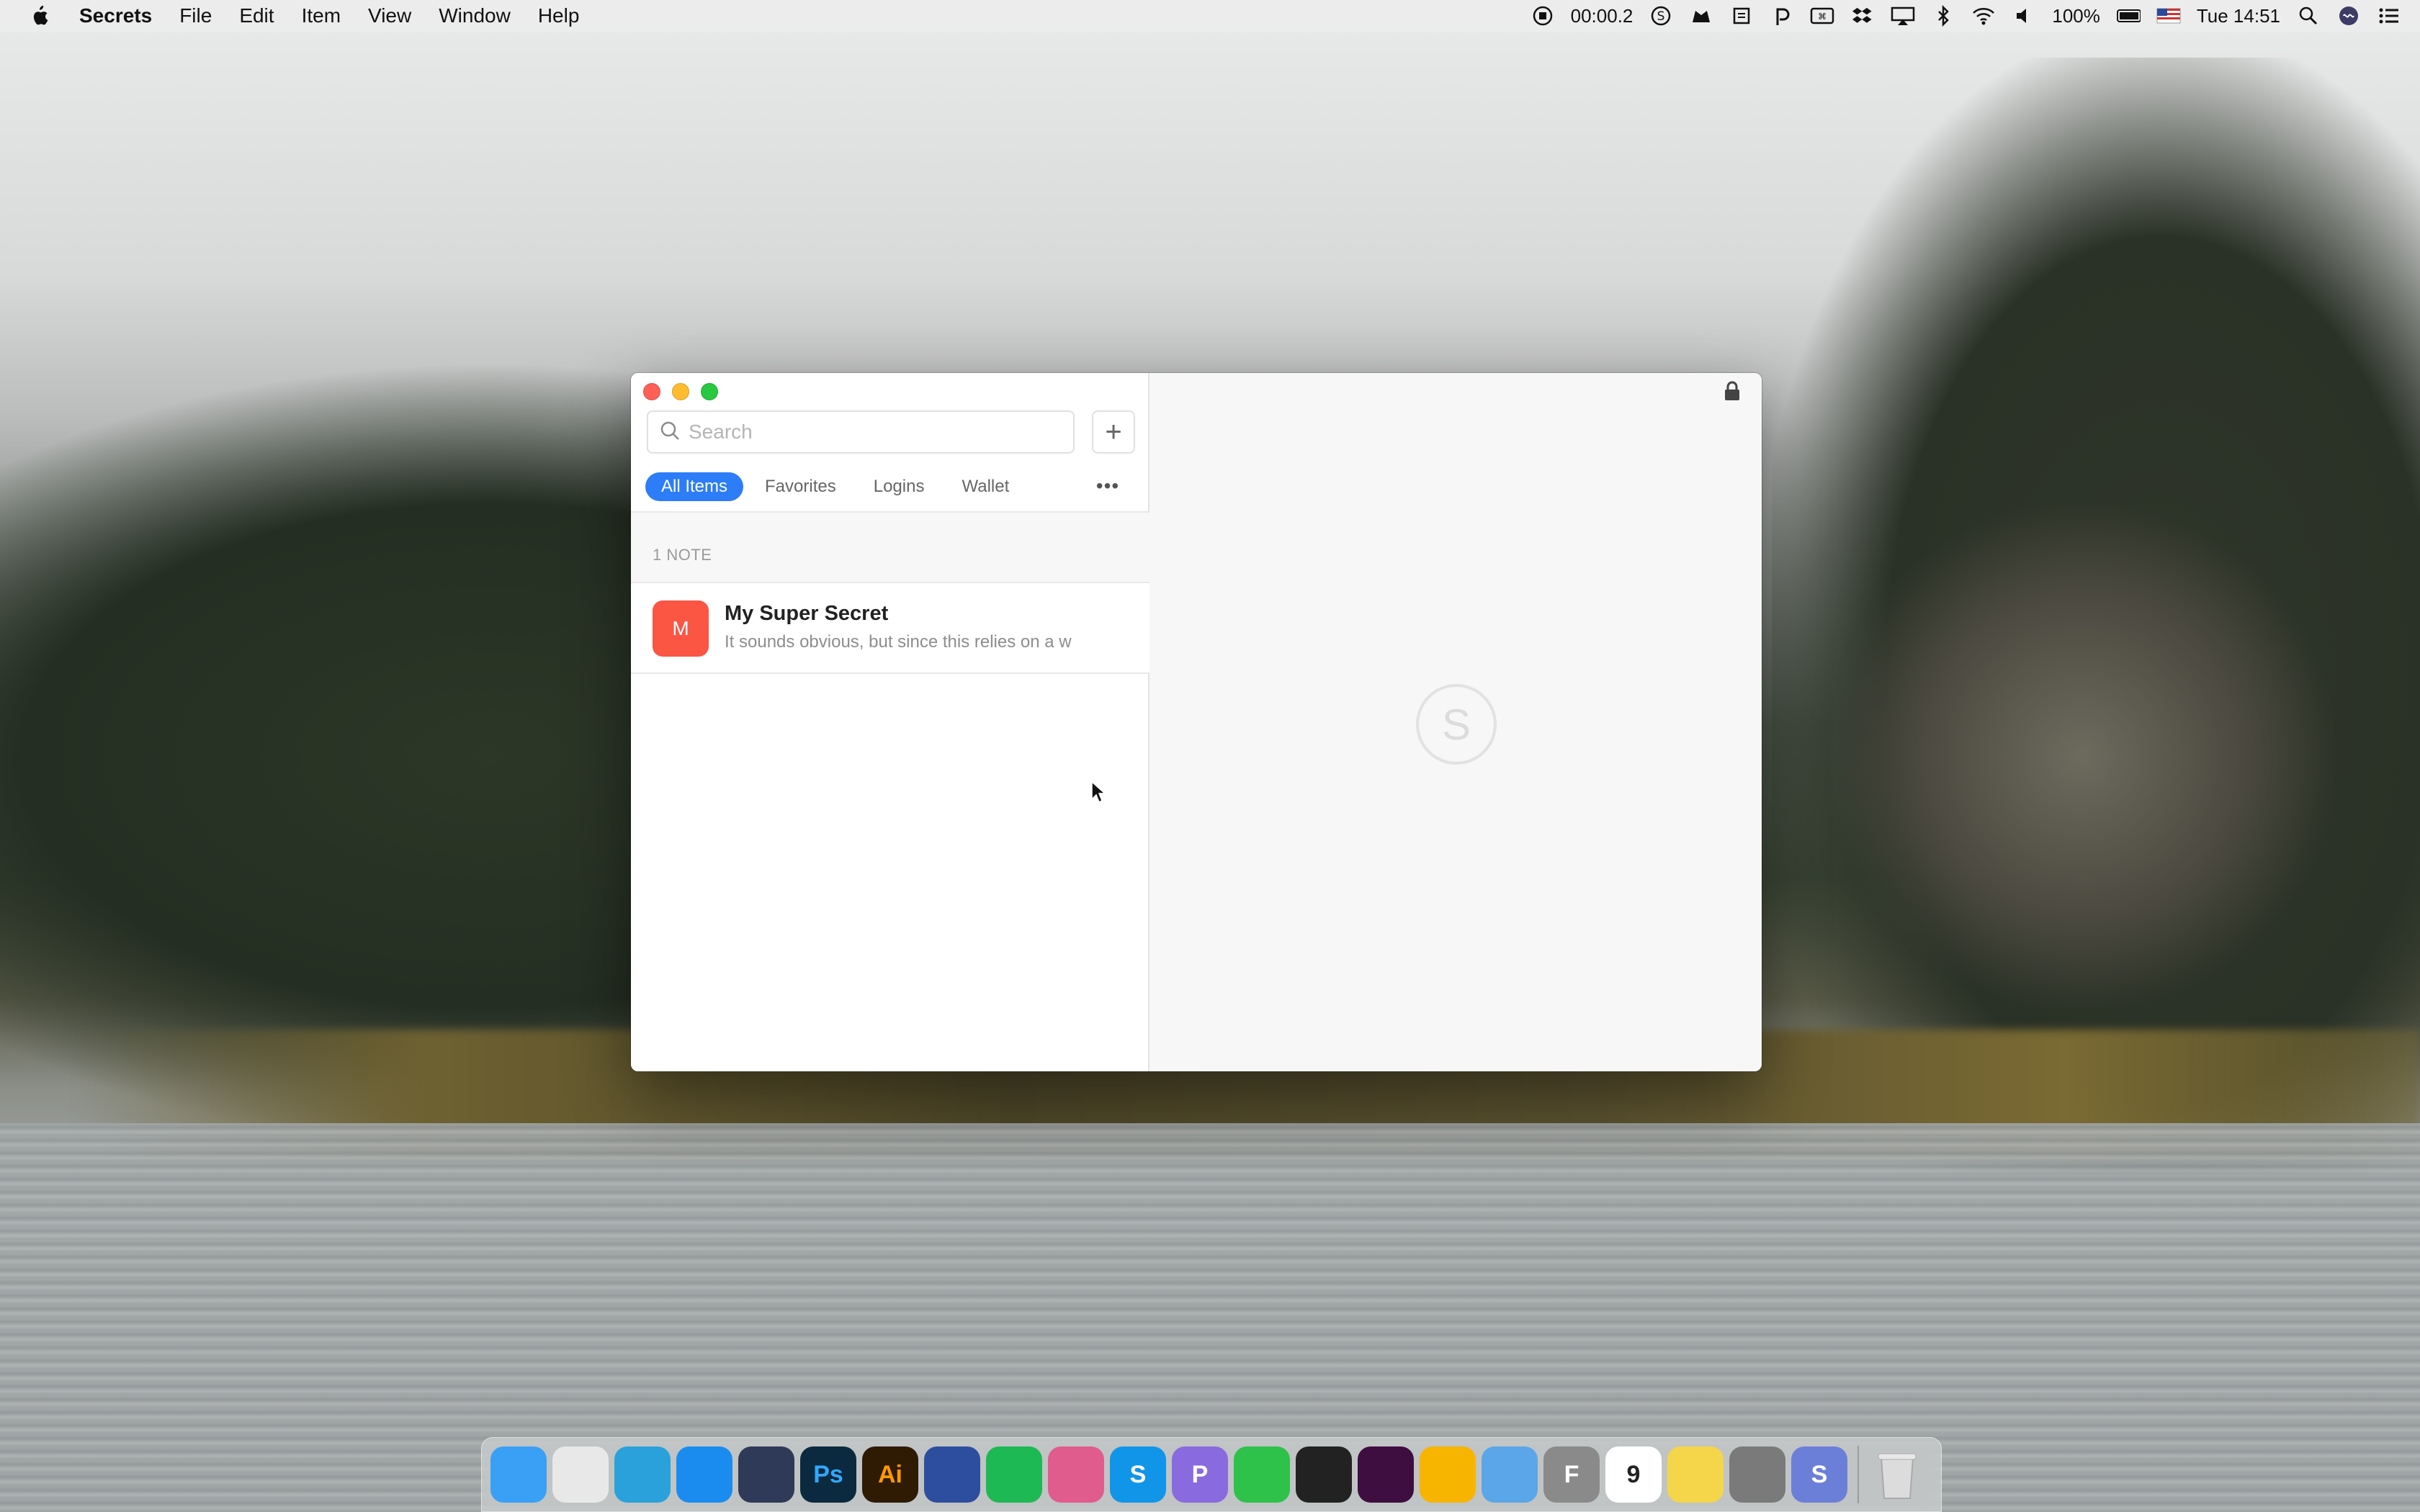  I want to click on screen-recording-icon, so click(1543, 16).